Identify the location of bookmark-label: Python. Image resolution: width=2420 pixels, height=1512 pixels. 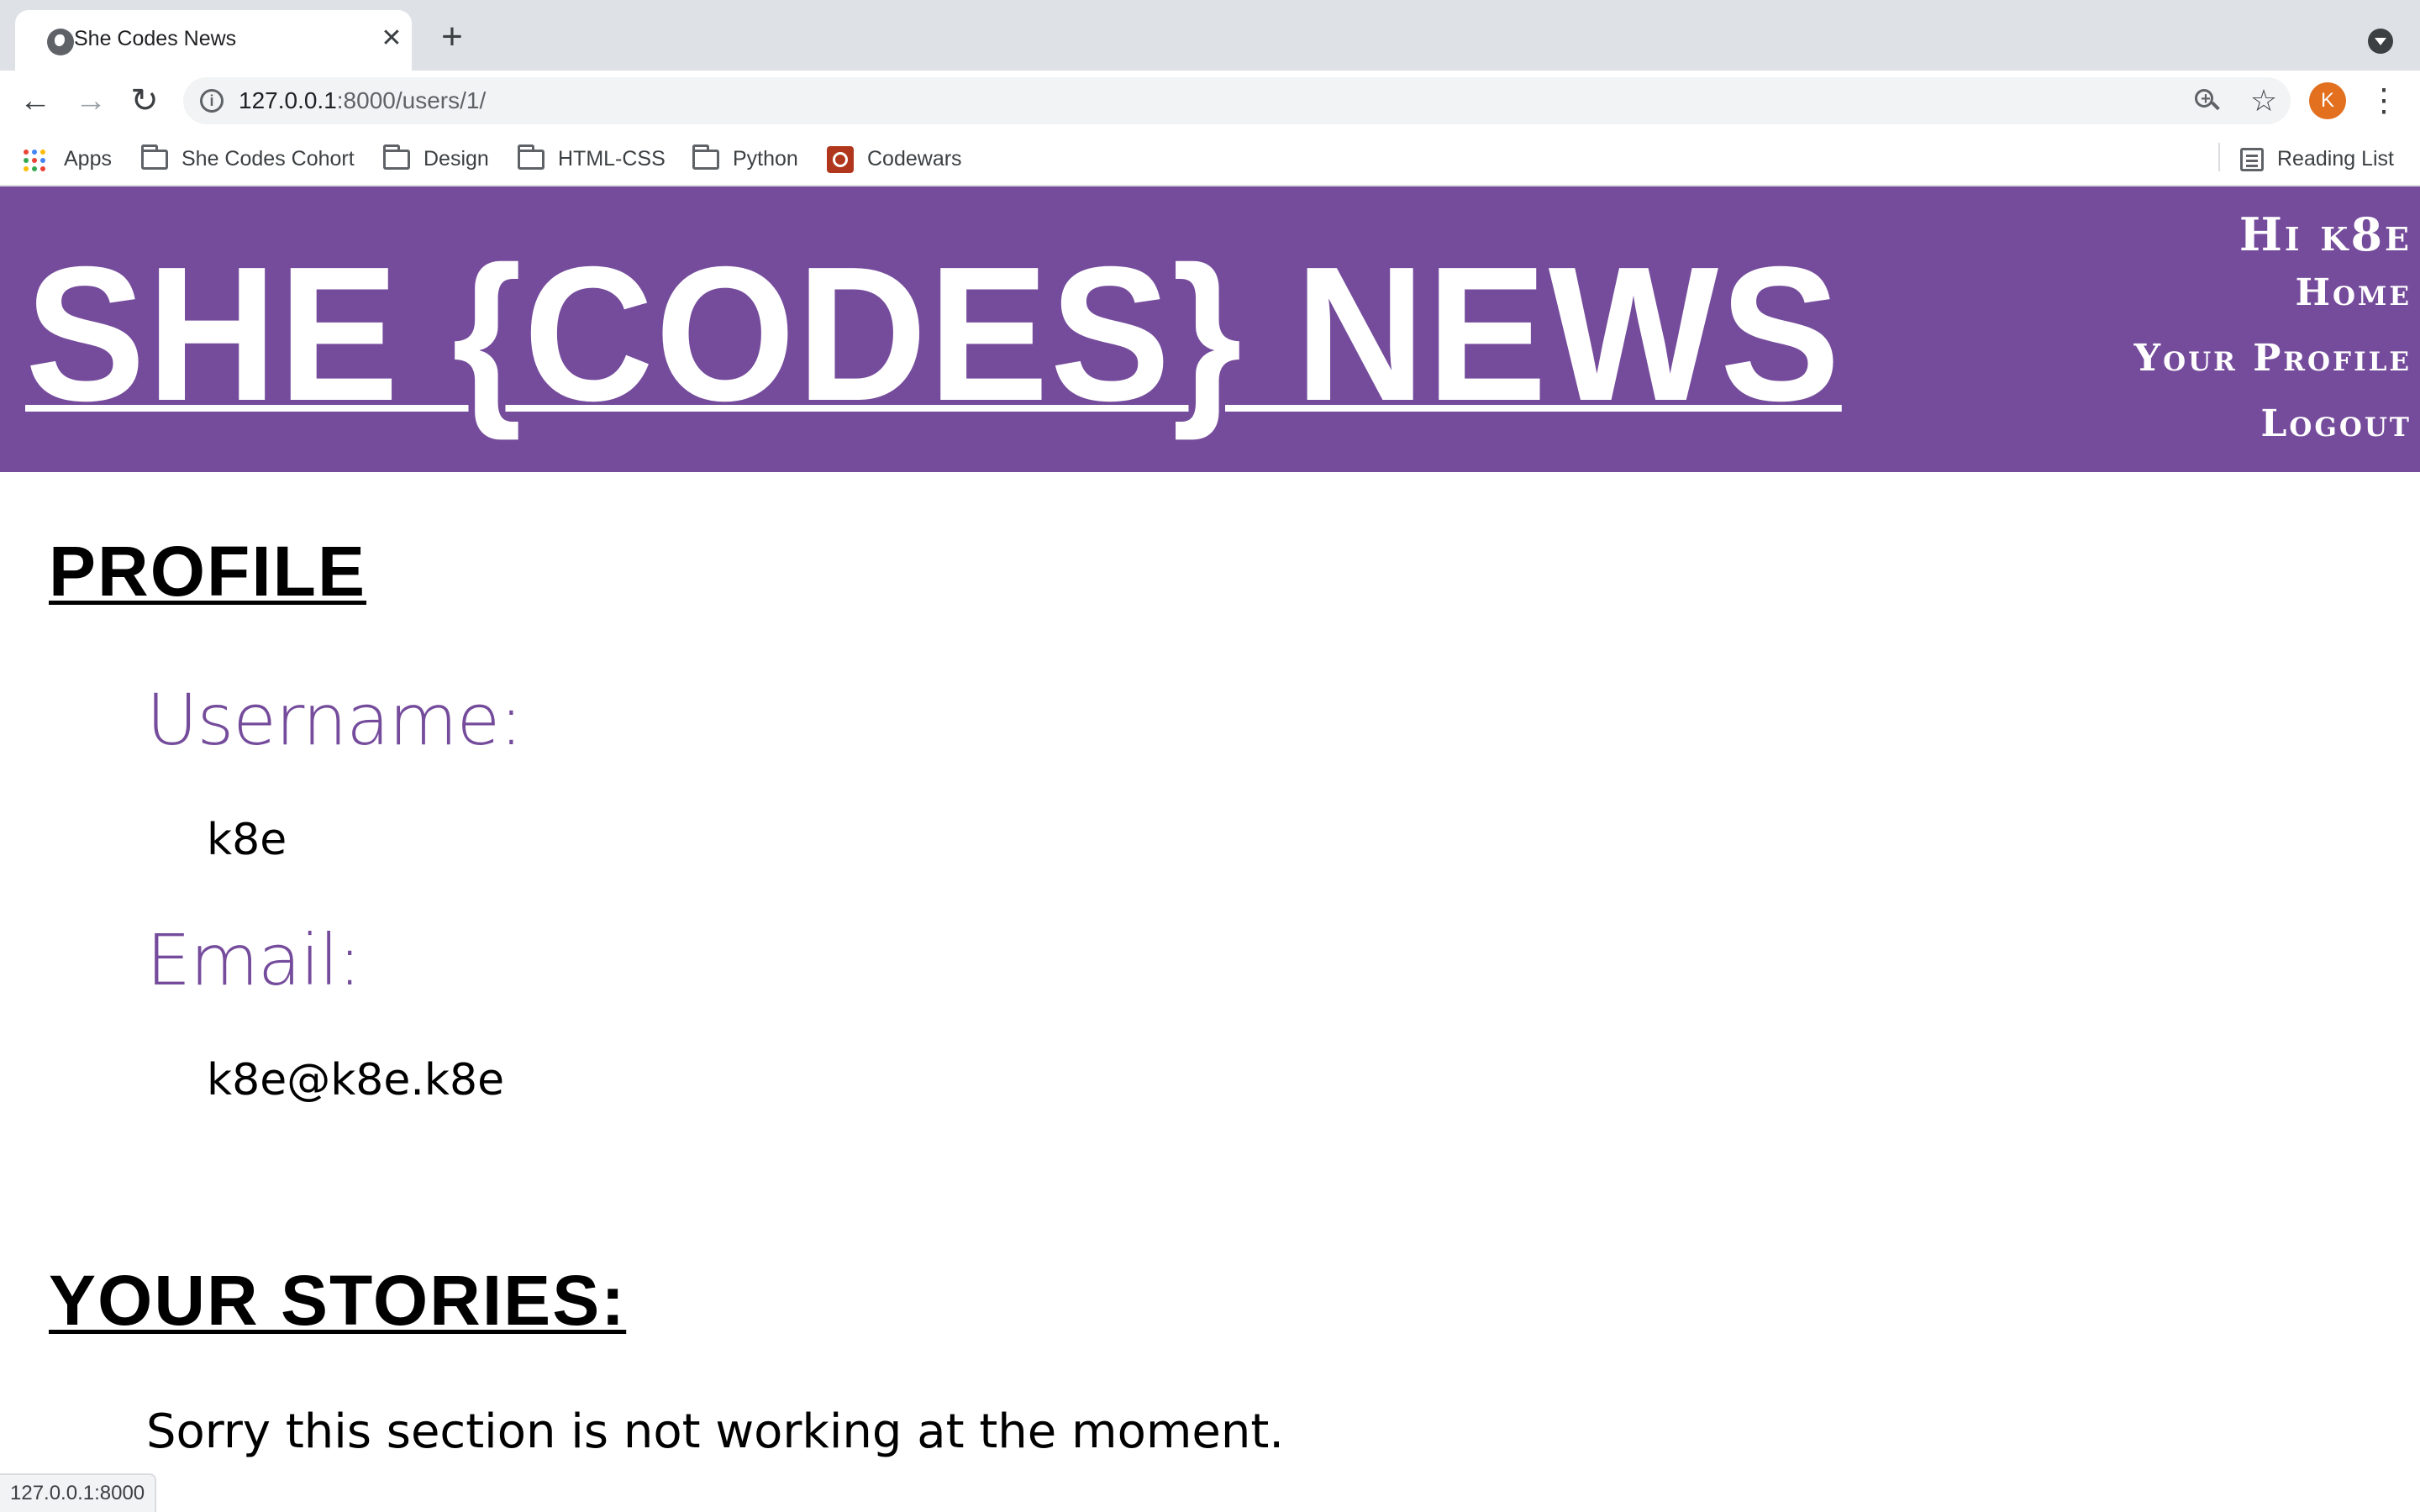
(765, 159).